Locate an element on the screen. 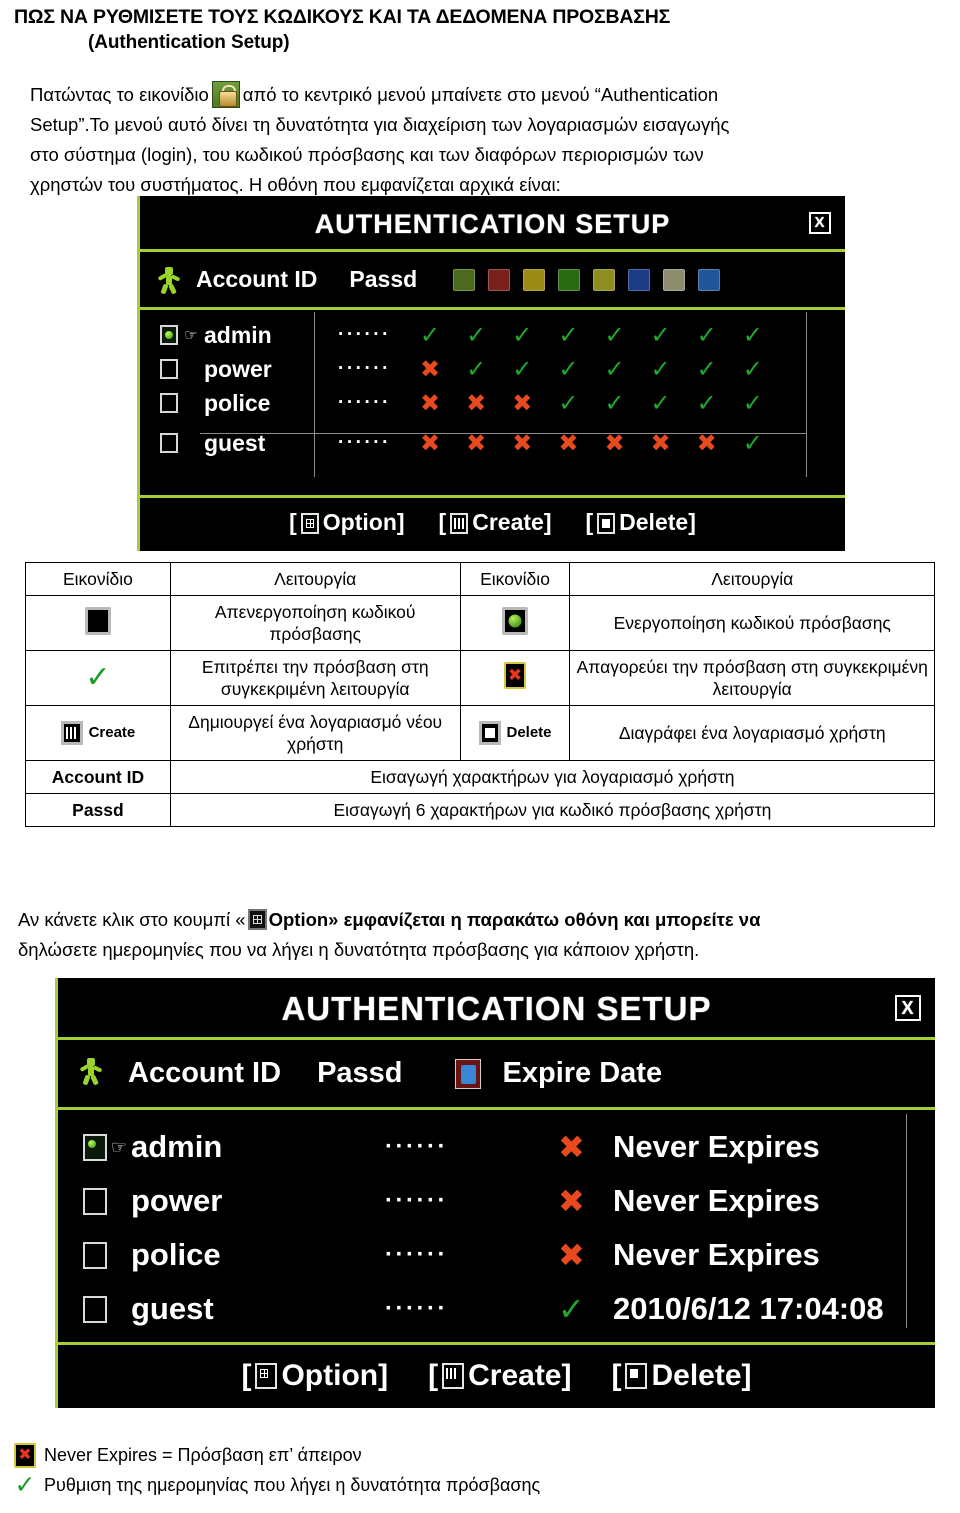 The width and height of the screenshot is (960, 1513). permission-cells: ✓ ✓ ✓ ✓ ✓ ✓ ✓ ✓ is located at coordinates (591, 335).